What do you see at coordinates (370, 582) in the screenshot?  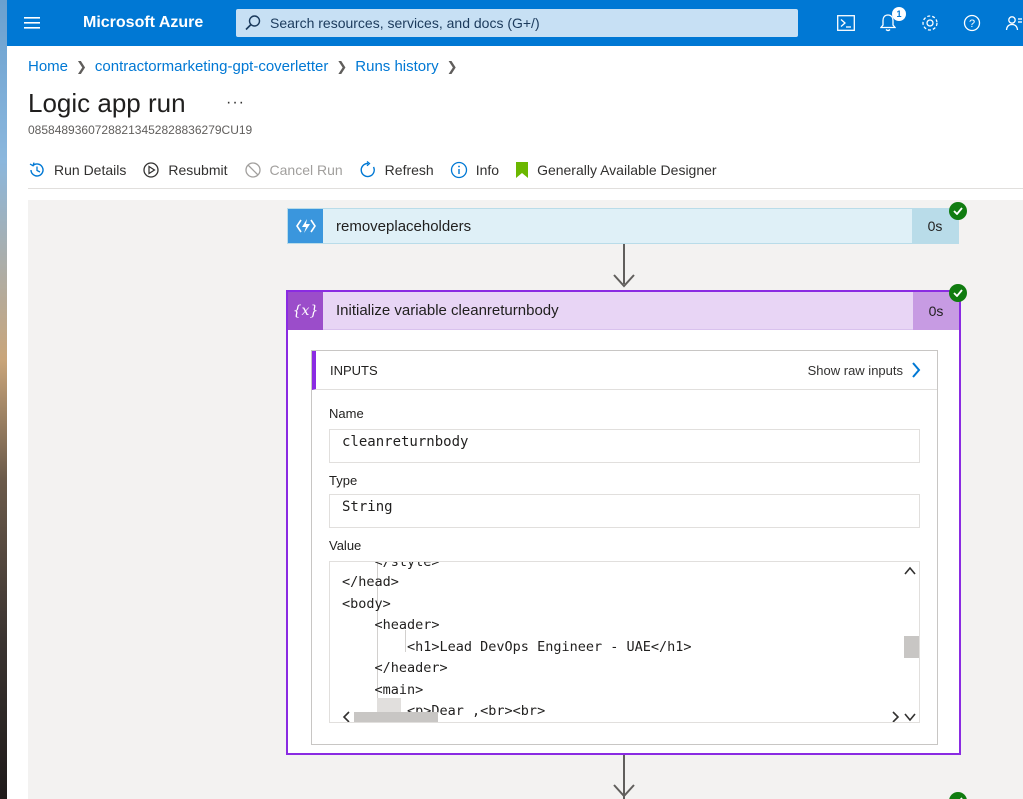 I see `code-line: </head>` at bounding box center [370, 582].